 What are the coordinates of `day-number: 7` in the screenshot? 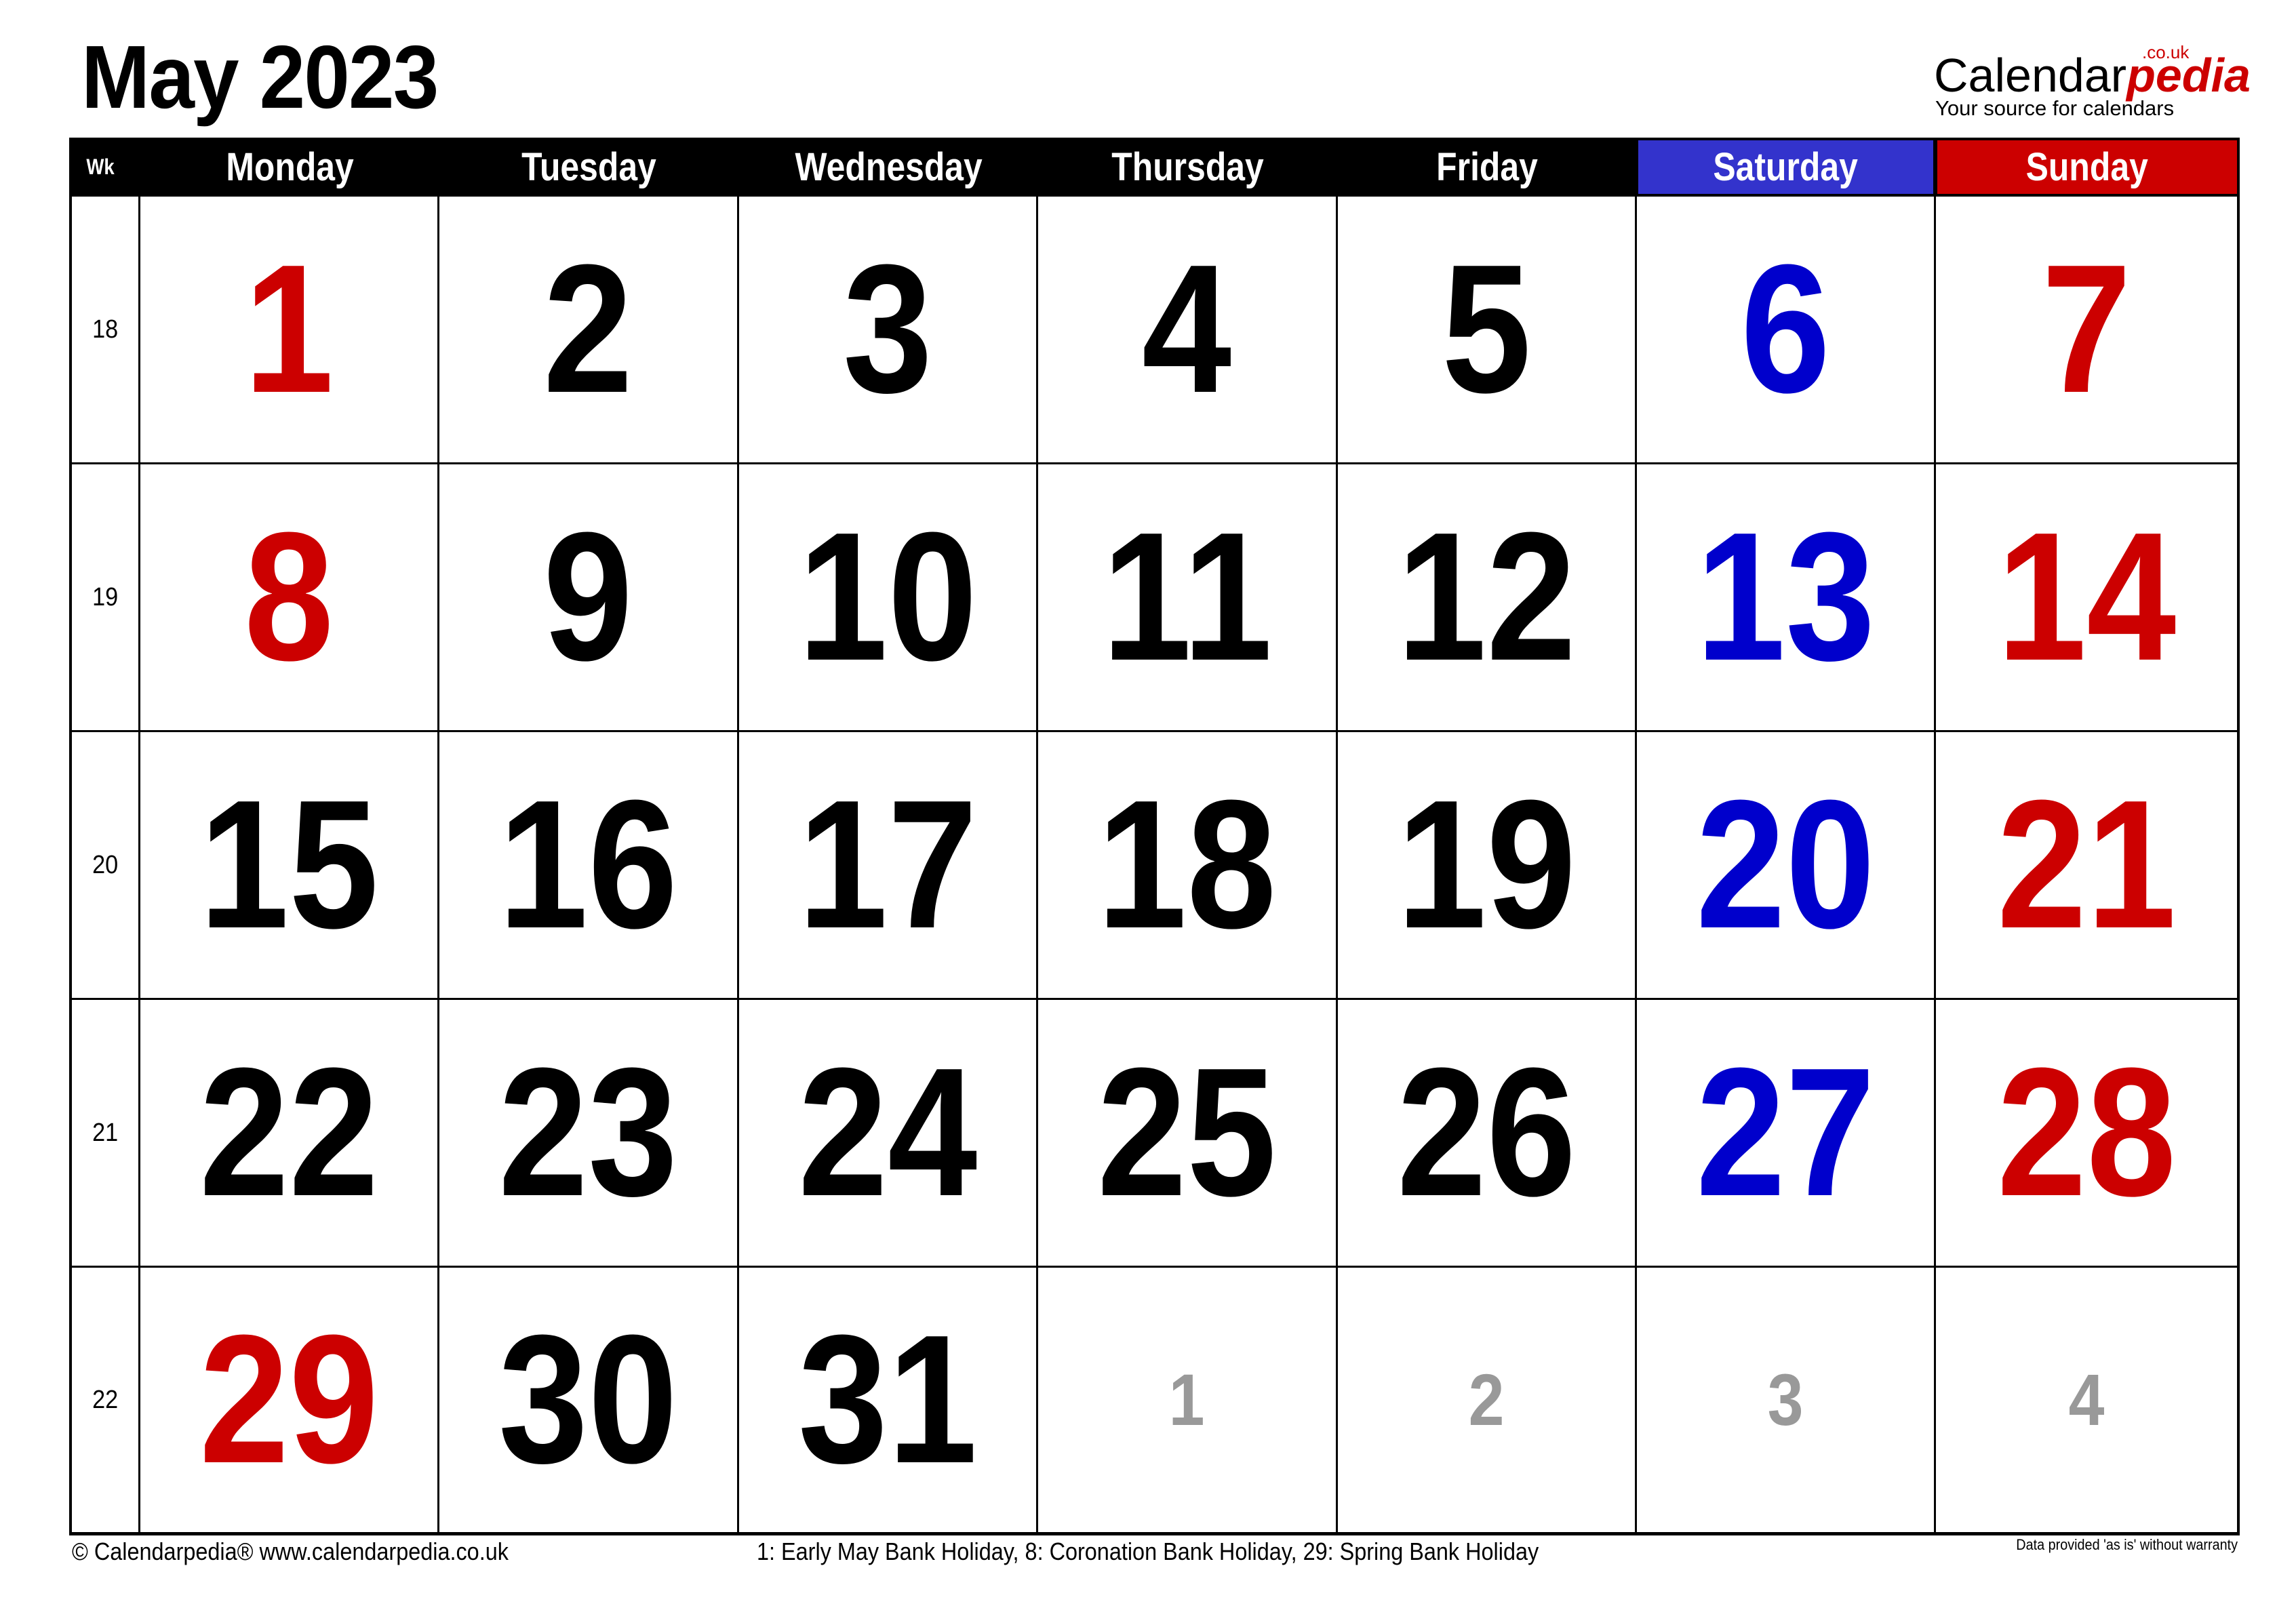 It's located at (2087, 329).